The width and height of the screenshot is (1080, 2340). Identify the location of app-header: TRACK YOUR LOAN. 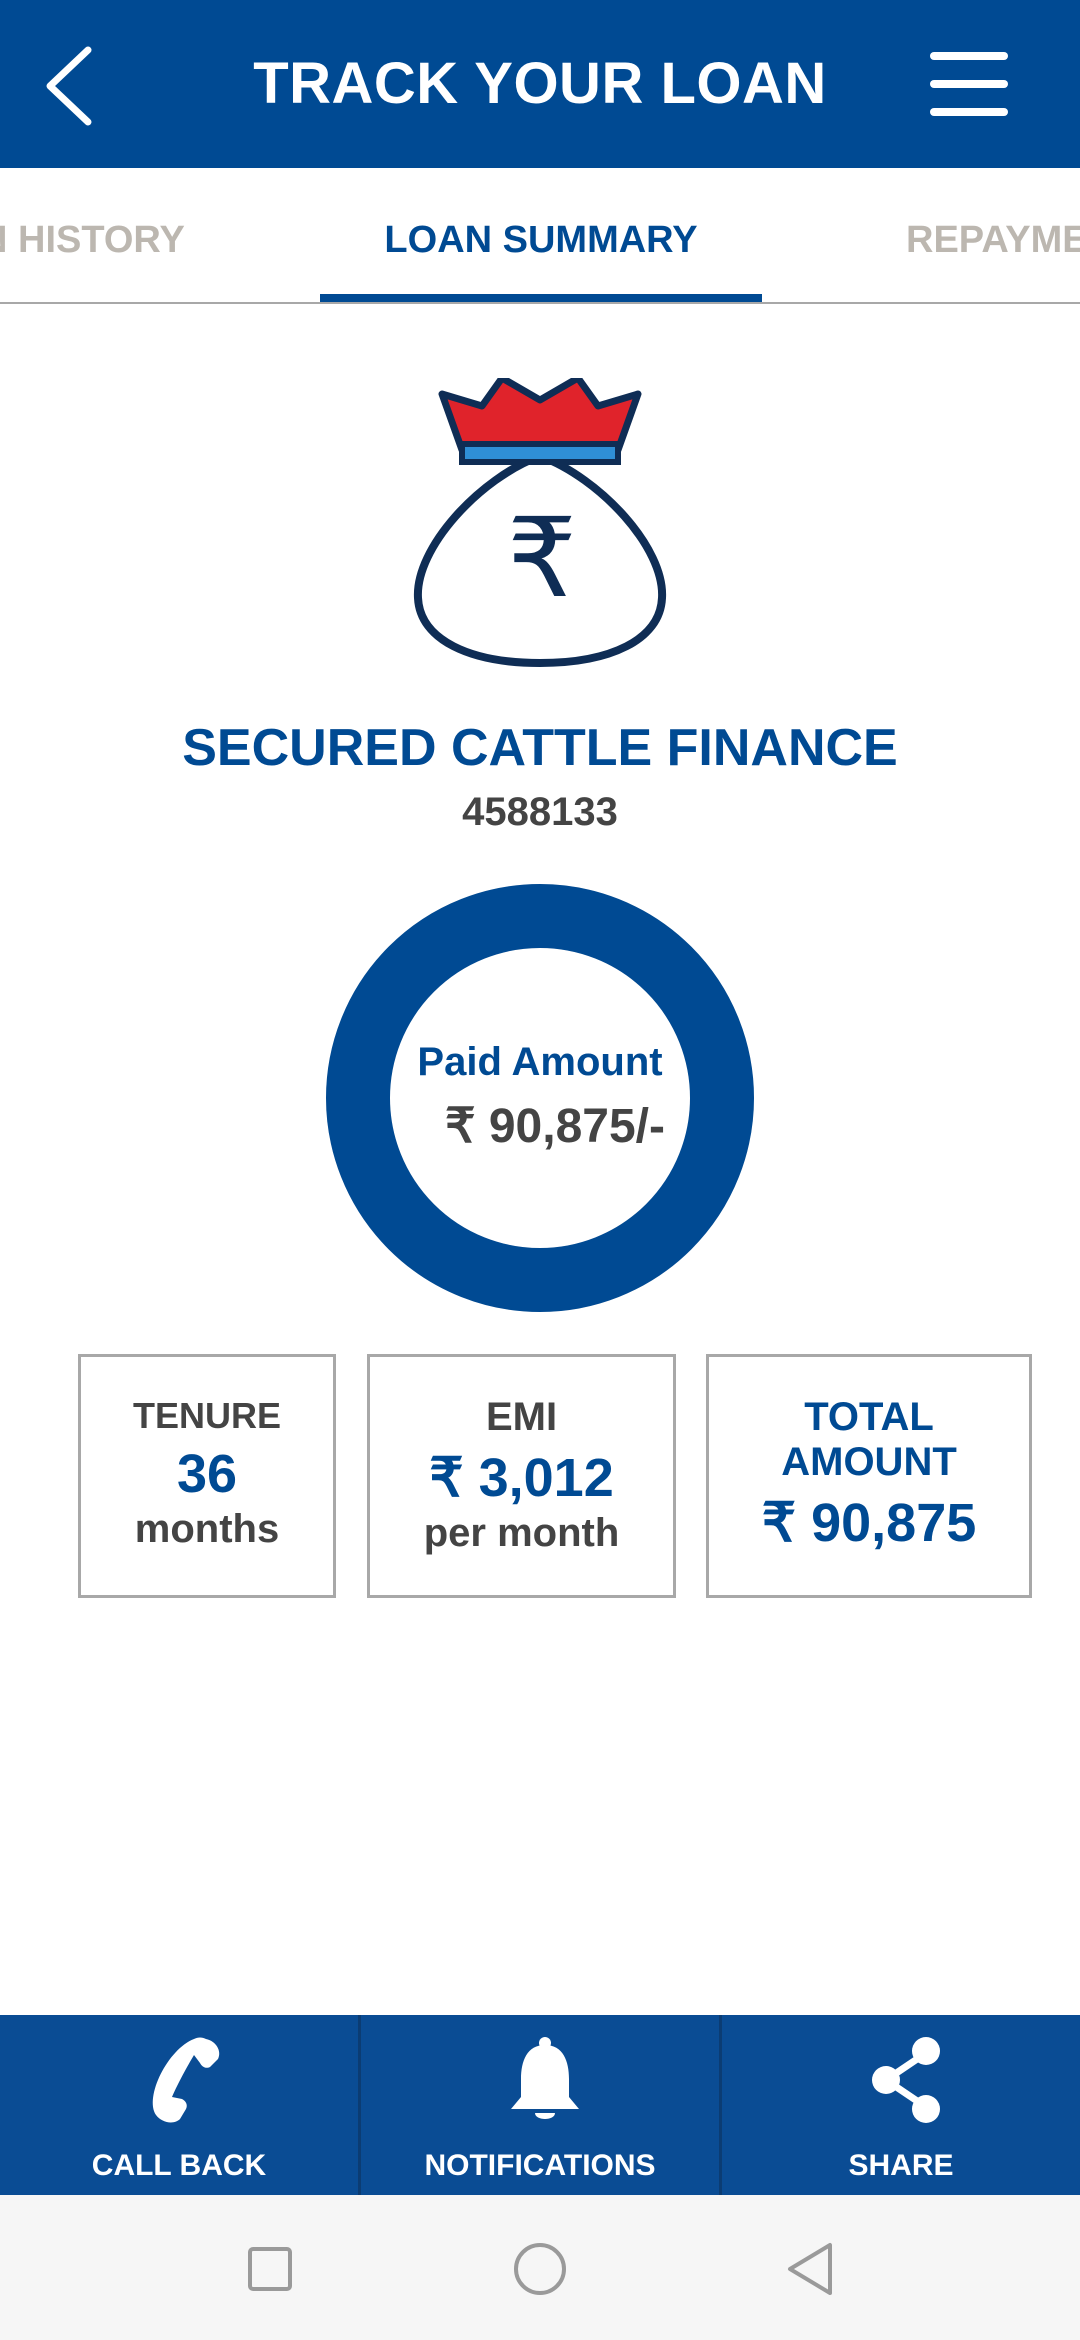
(540, 84).